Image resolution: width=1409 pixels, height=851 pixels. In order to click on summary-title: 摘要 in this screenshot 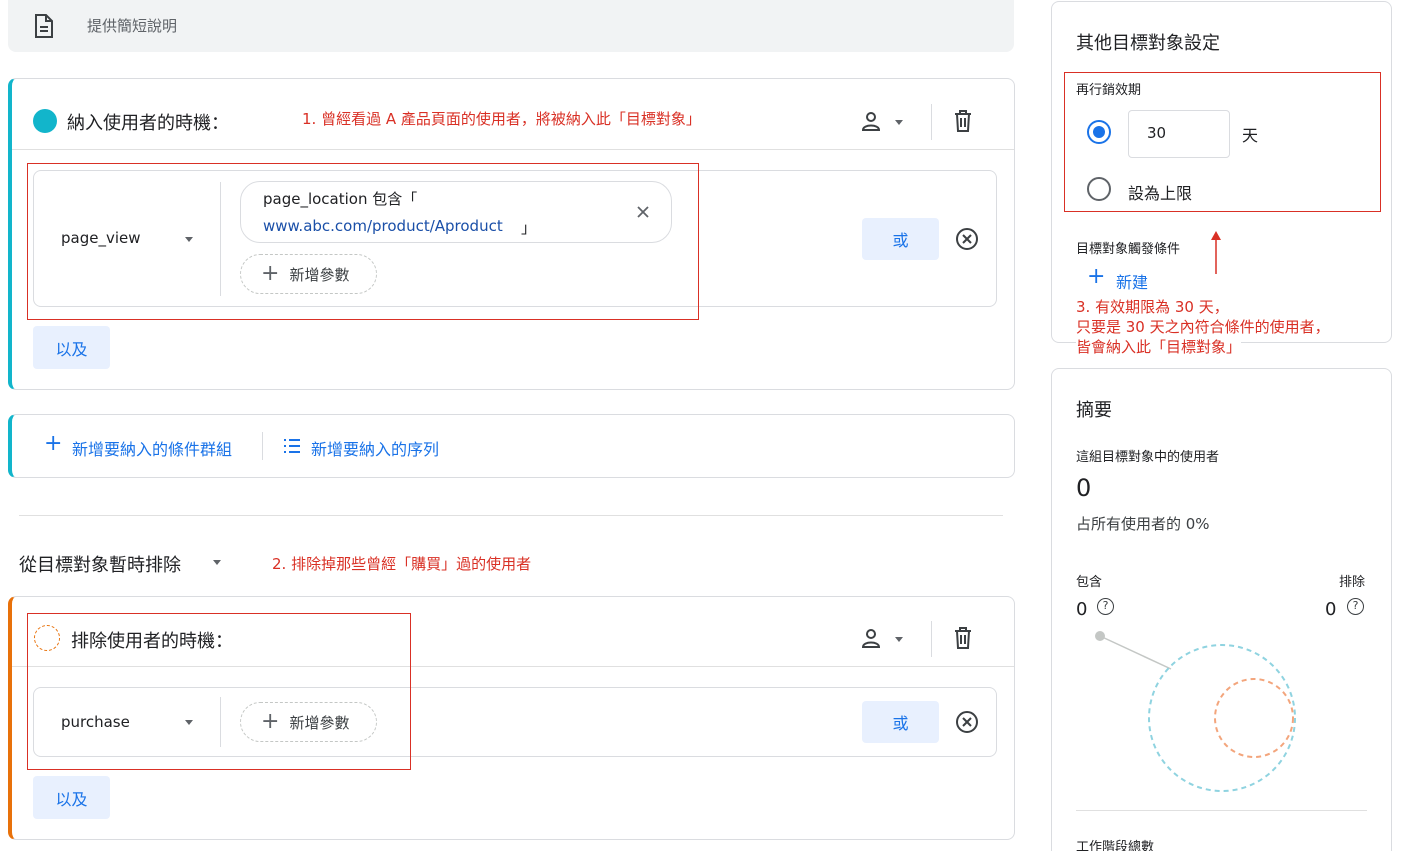, I will do `click(1094, 410)`.